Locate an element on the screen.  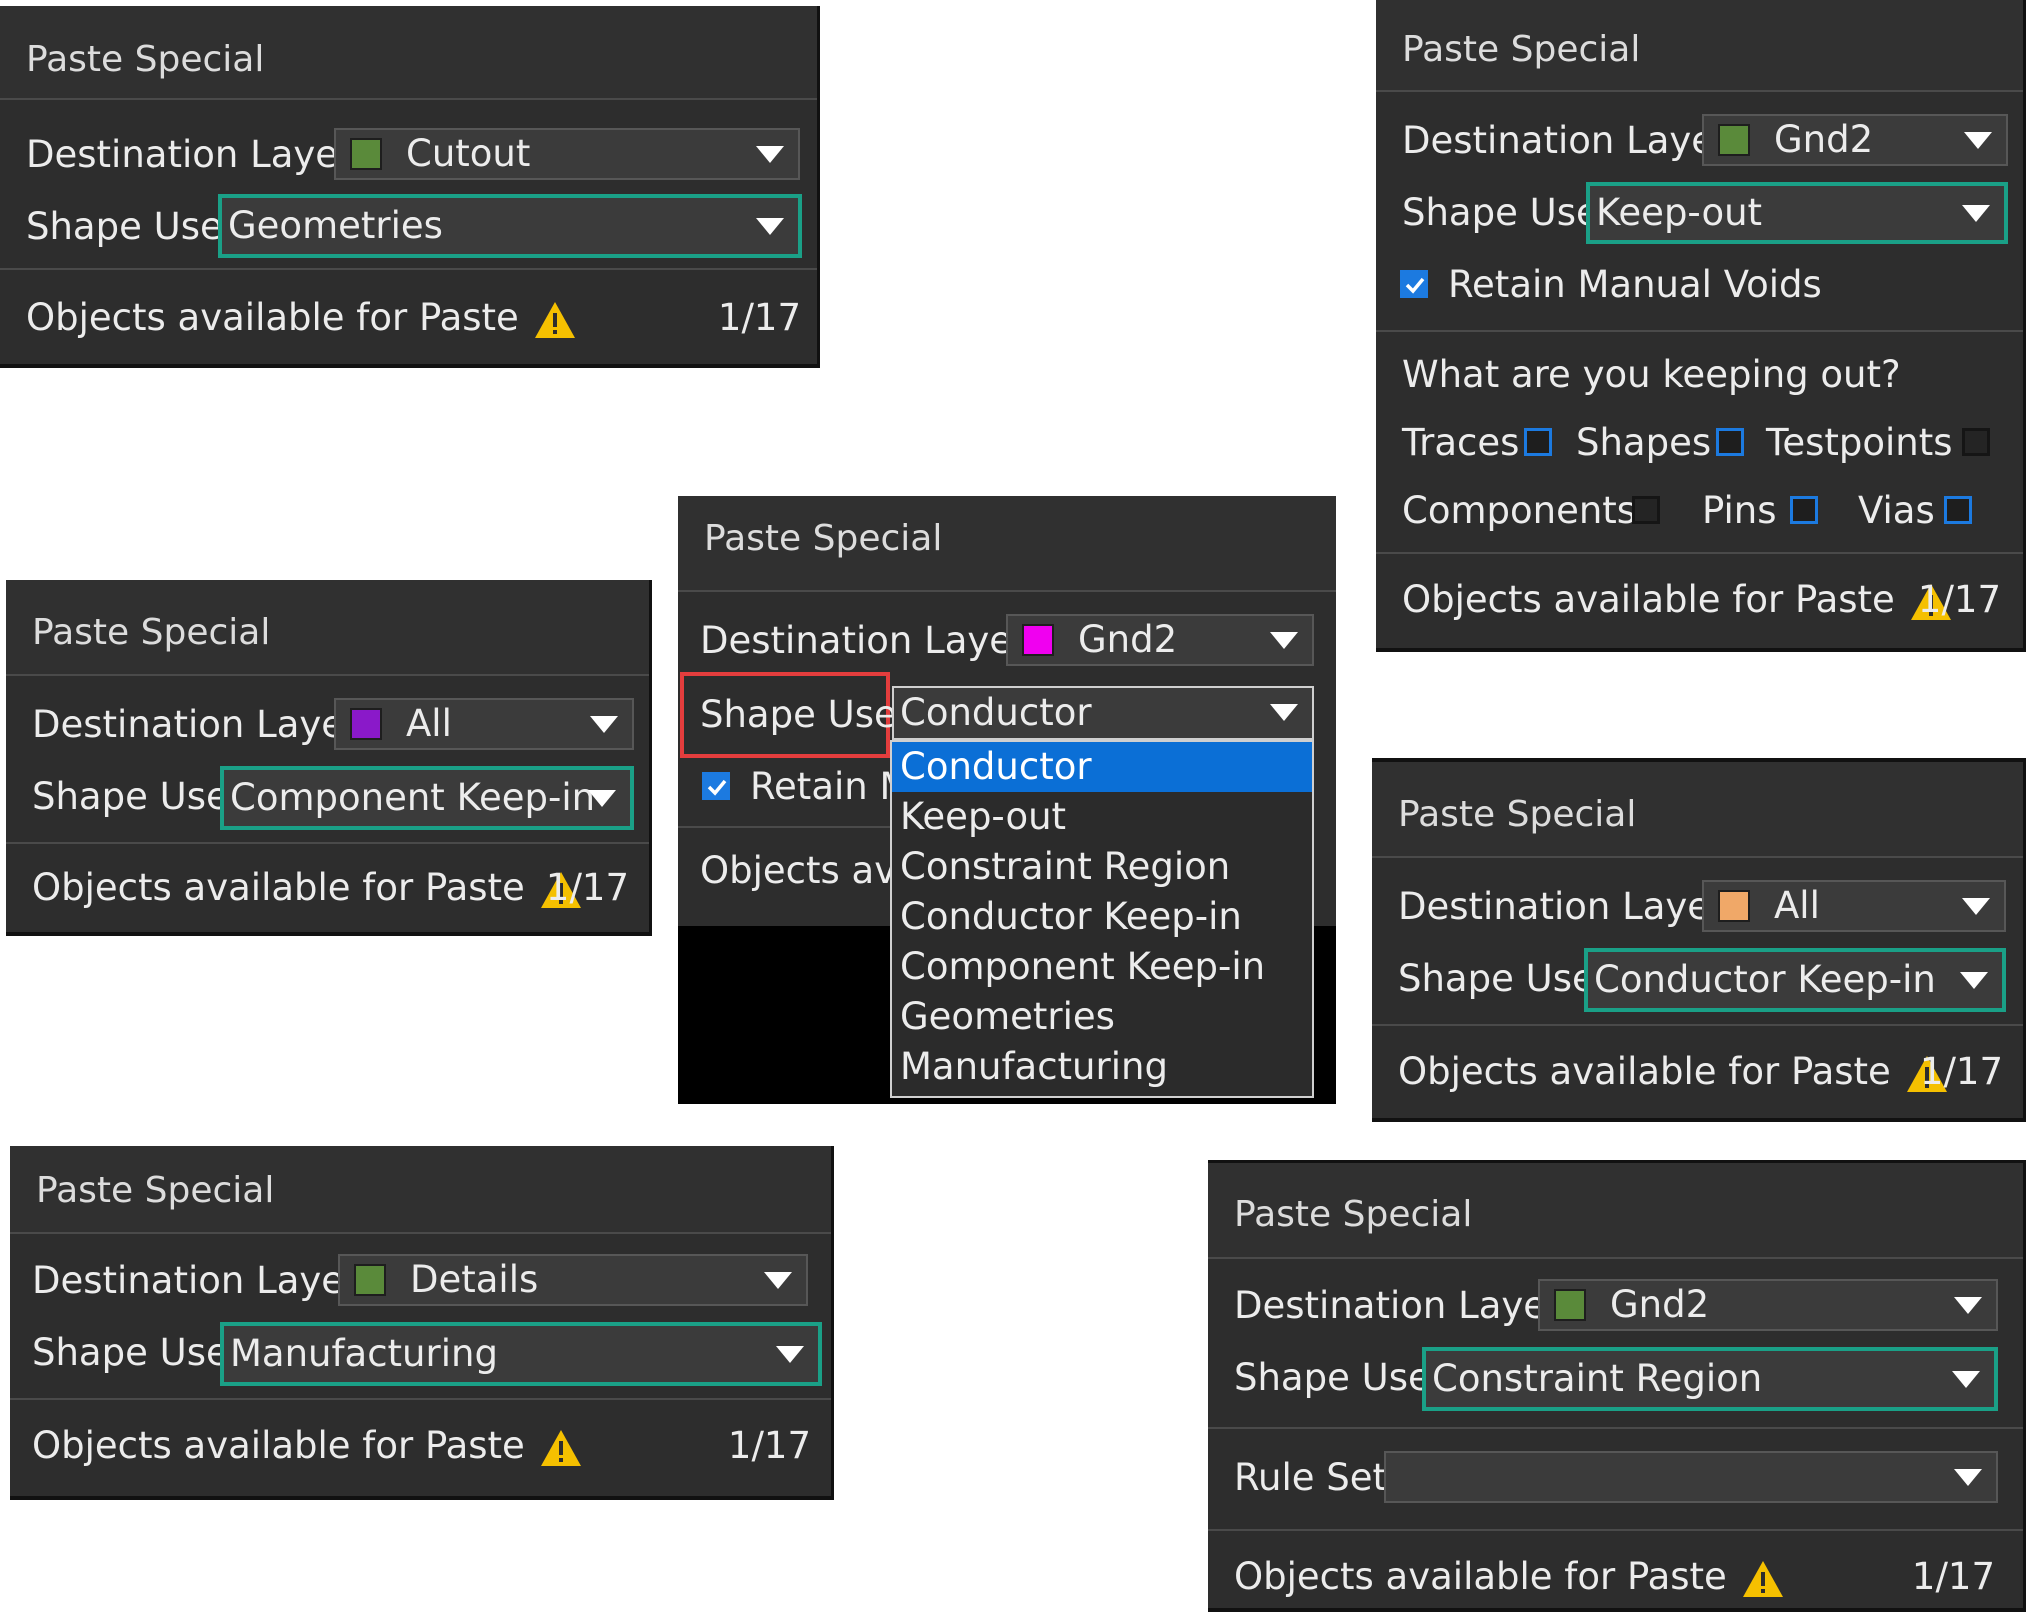
destination-layer-value: Cutout is located at coordinates (468, 153).